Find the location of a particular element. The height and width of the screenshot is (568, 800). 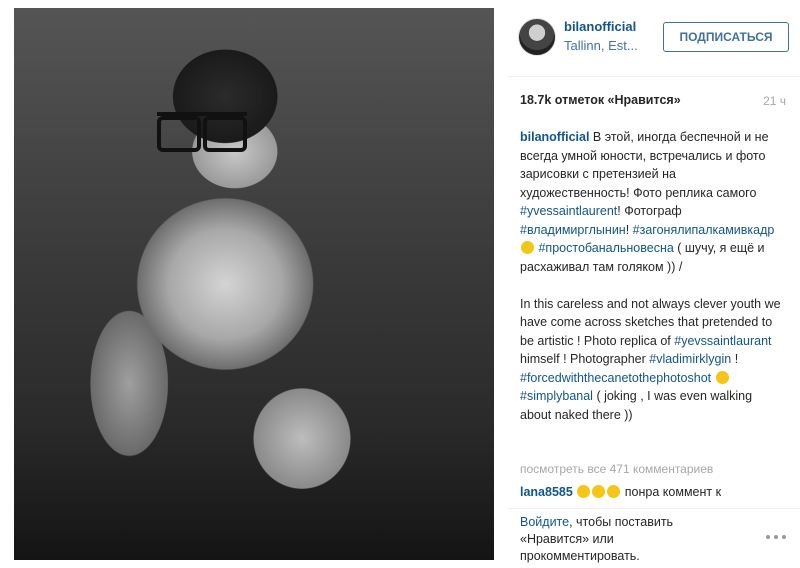

comment-item: lana8585 понра коммент к is located at coordinates (620, 492).